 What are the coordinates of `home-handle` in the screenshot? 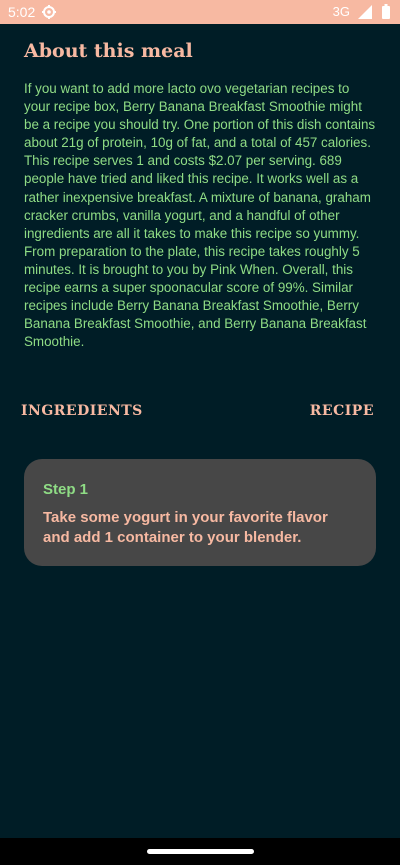 It's located at (200, 851).